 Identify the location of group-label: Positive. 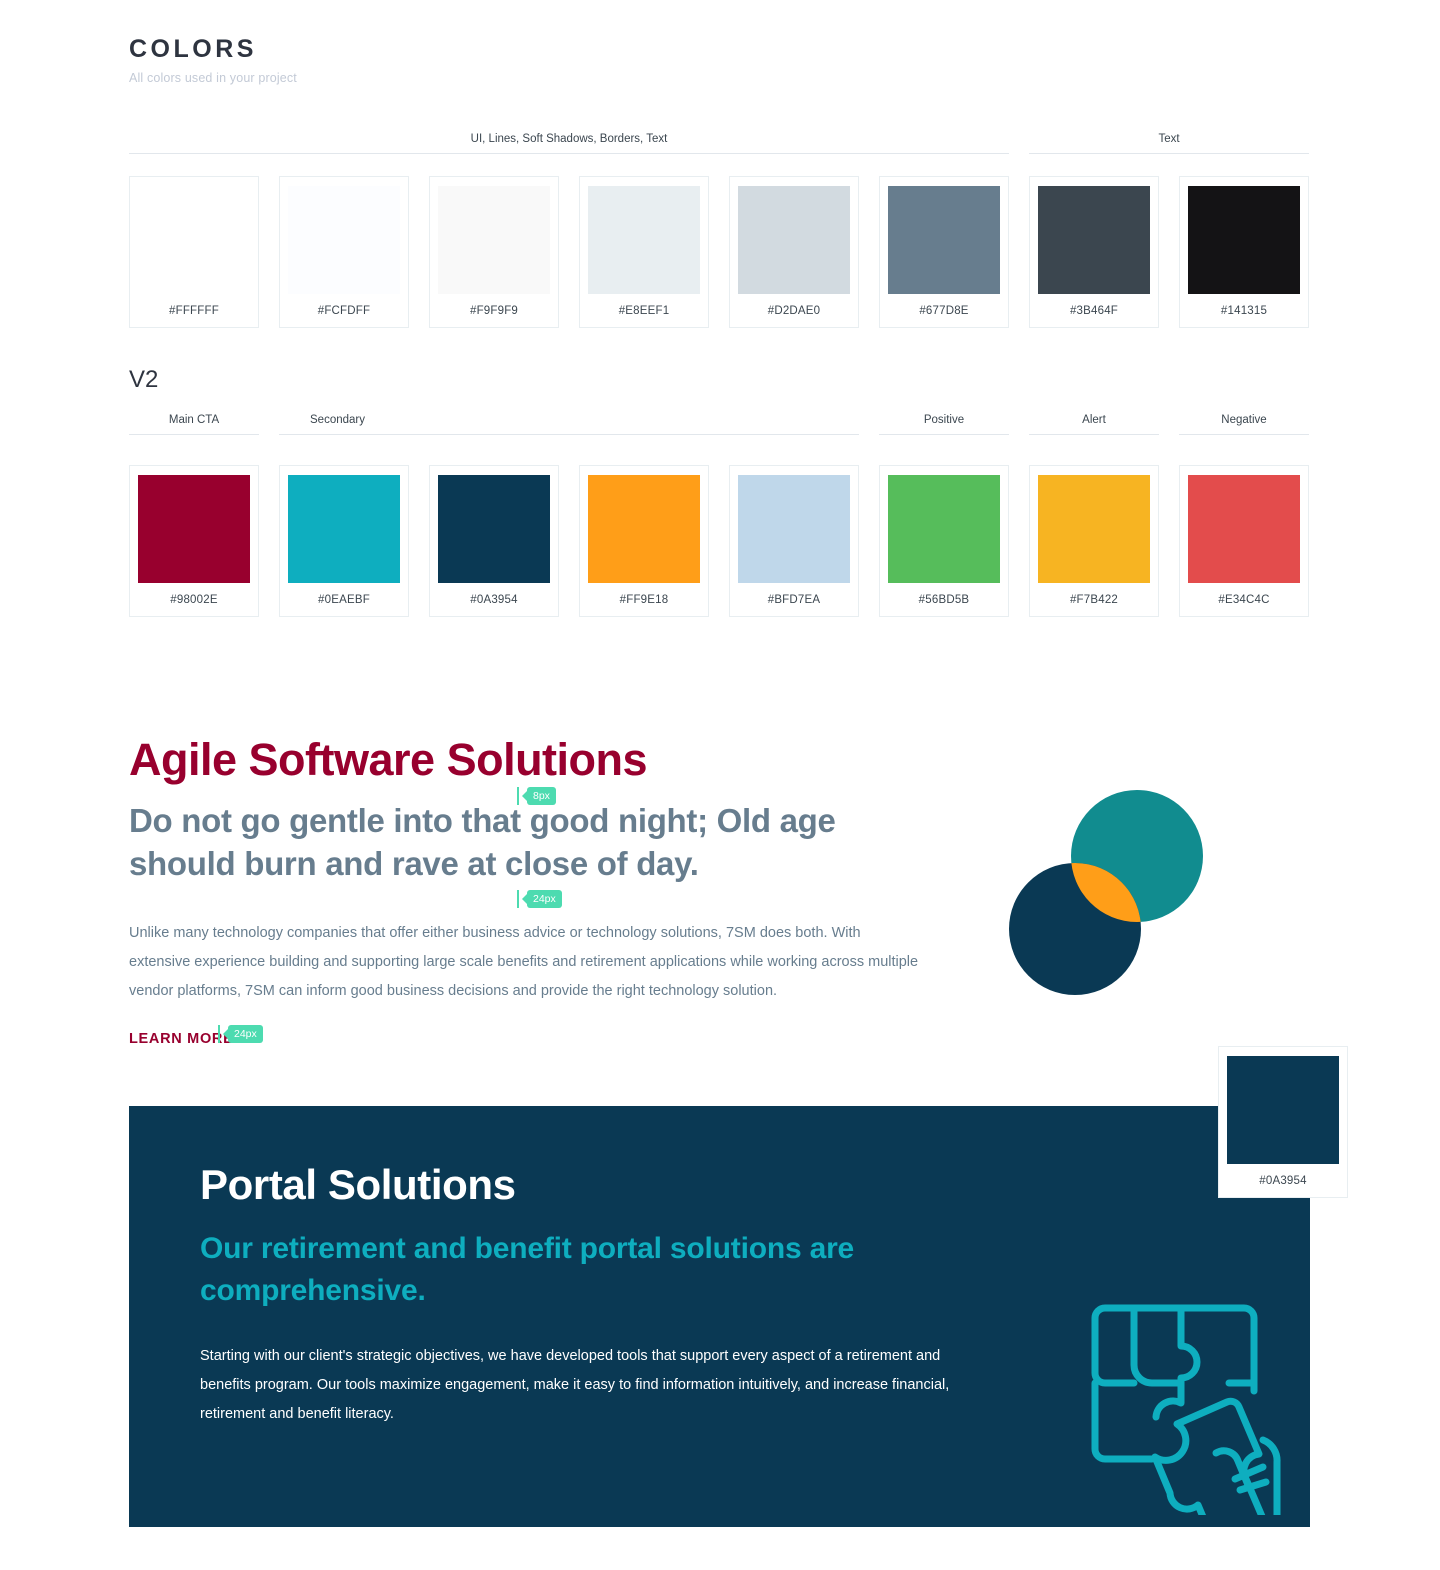
(944, 420).